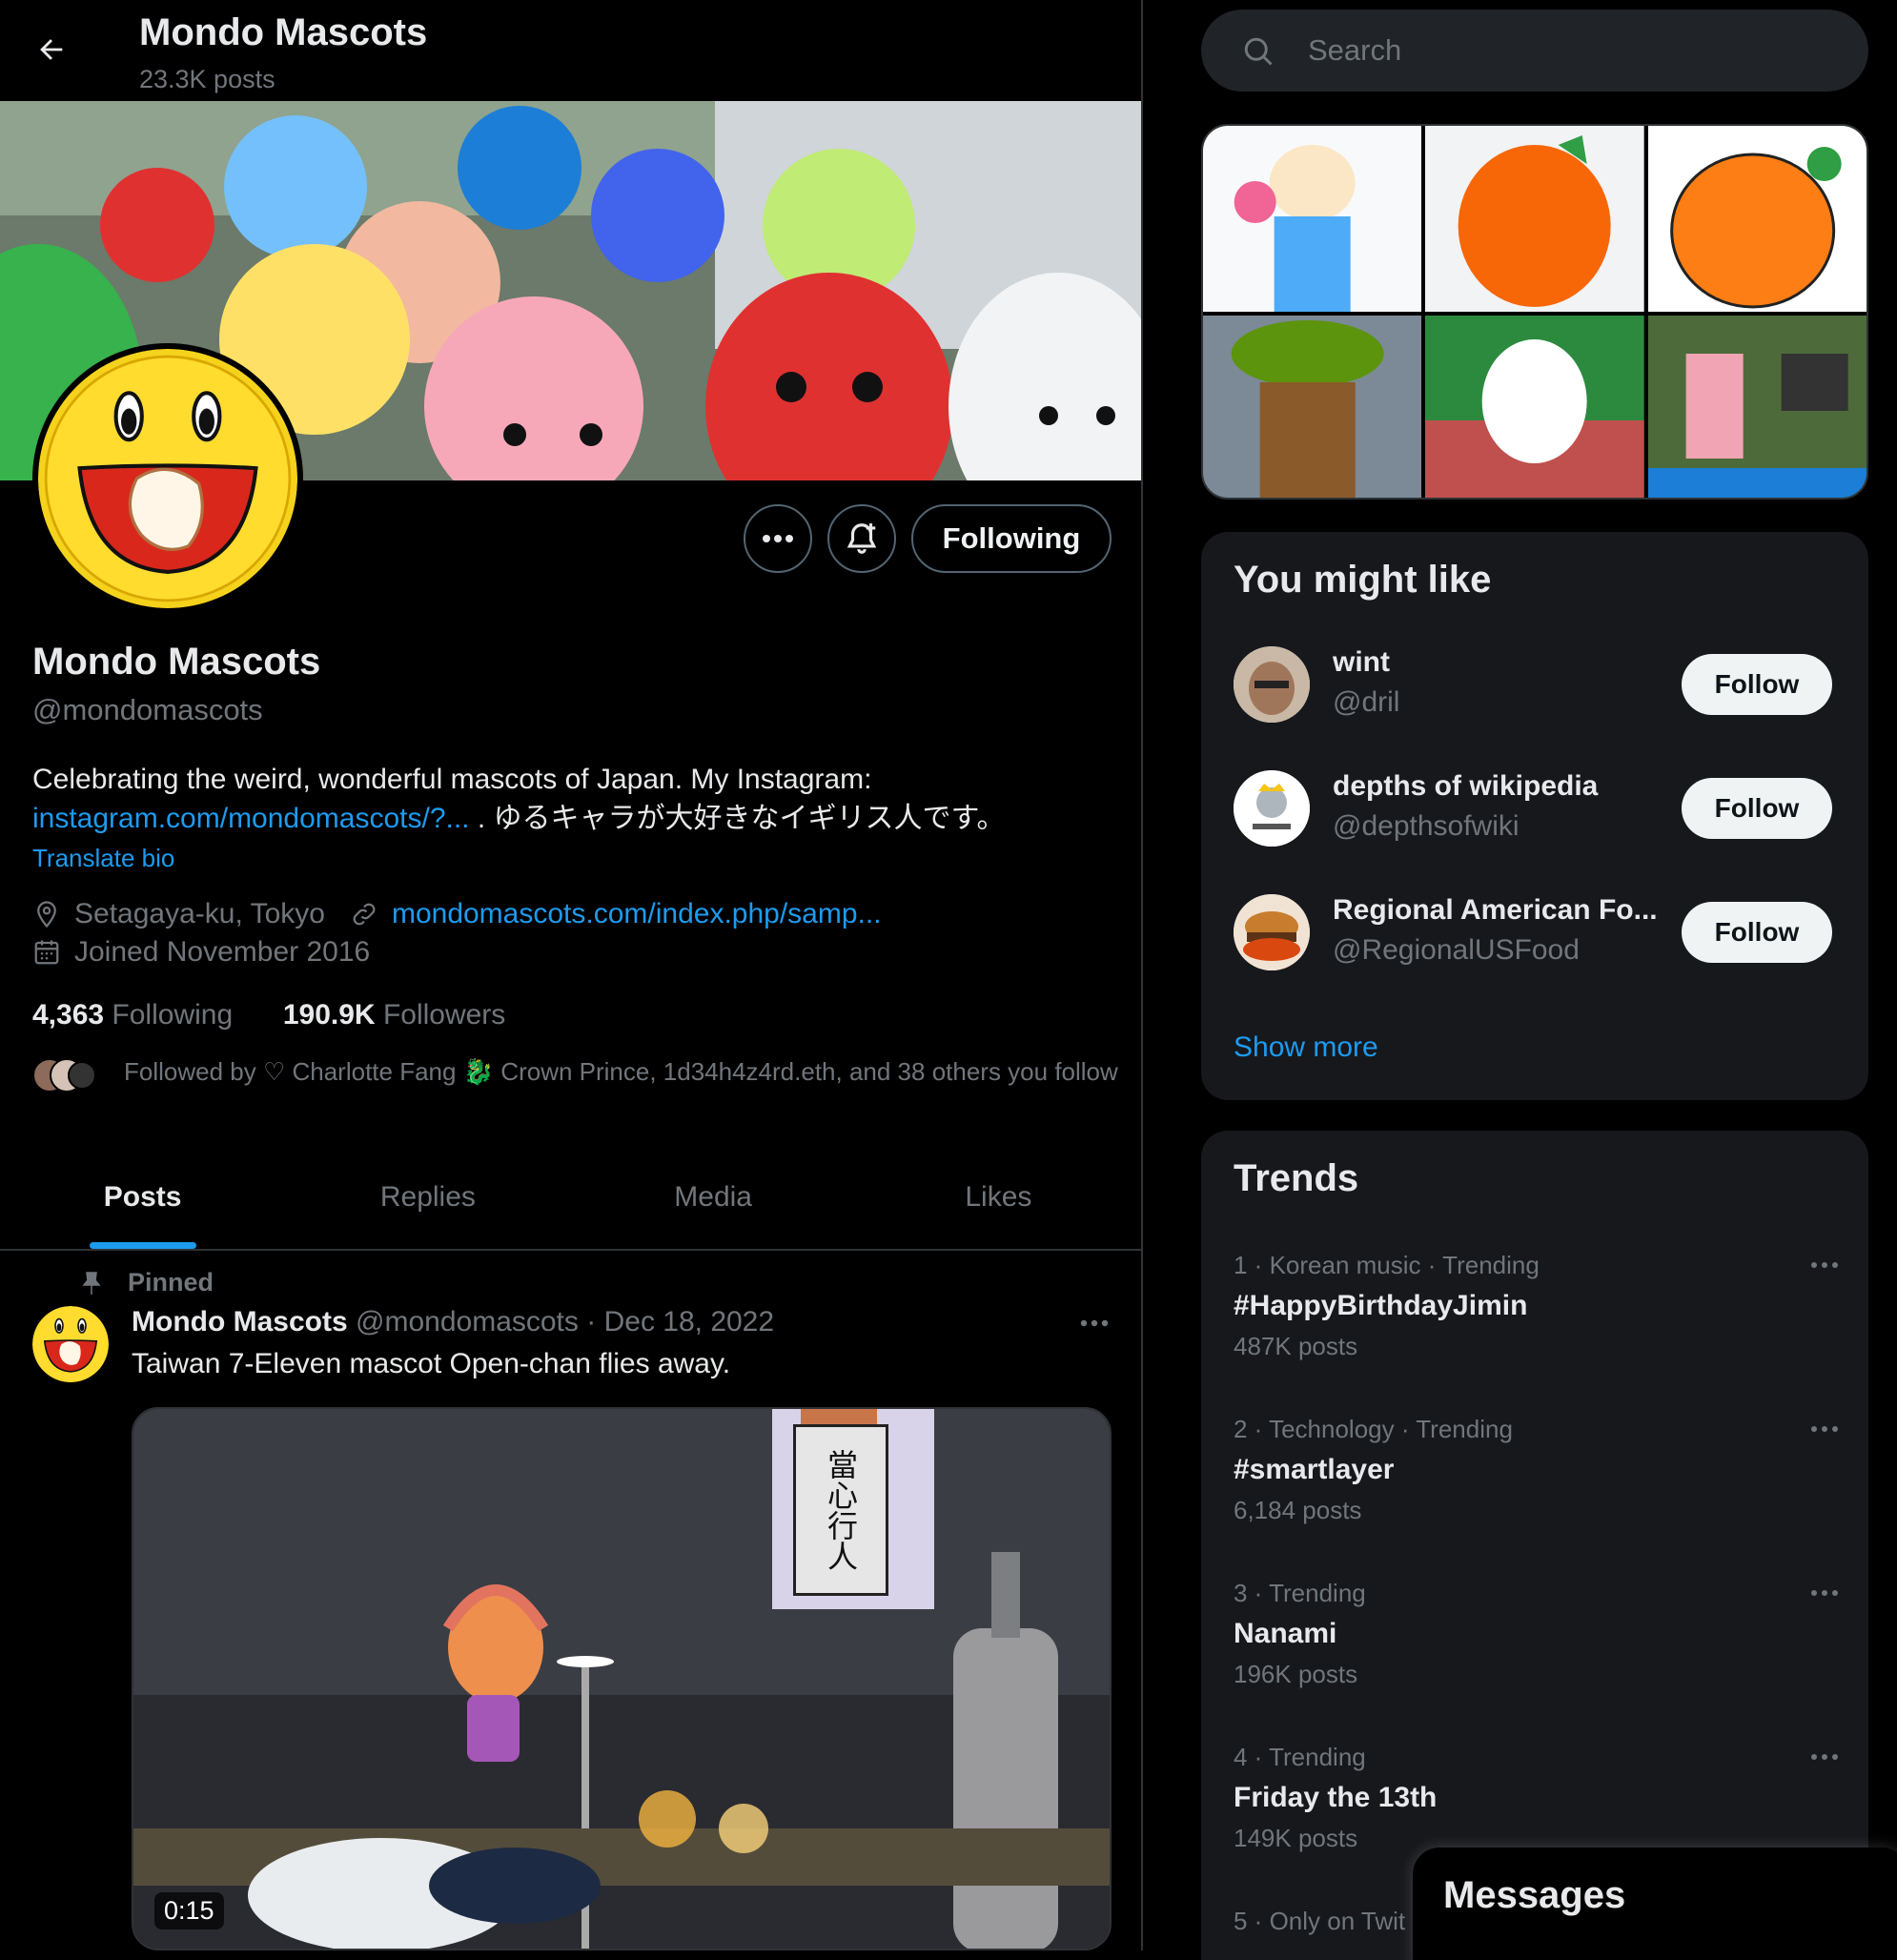 The image size is (1897, 1960). What do you see at coordinates (1539, 1798) in the screenshot?
I see `trend-item: 4 · Trending Friday the 13th 149K posts` at bounding box center [1539, 1798].